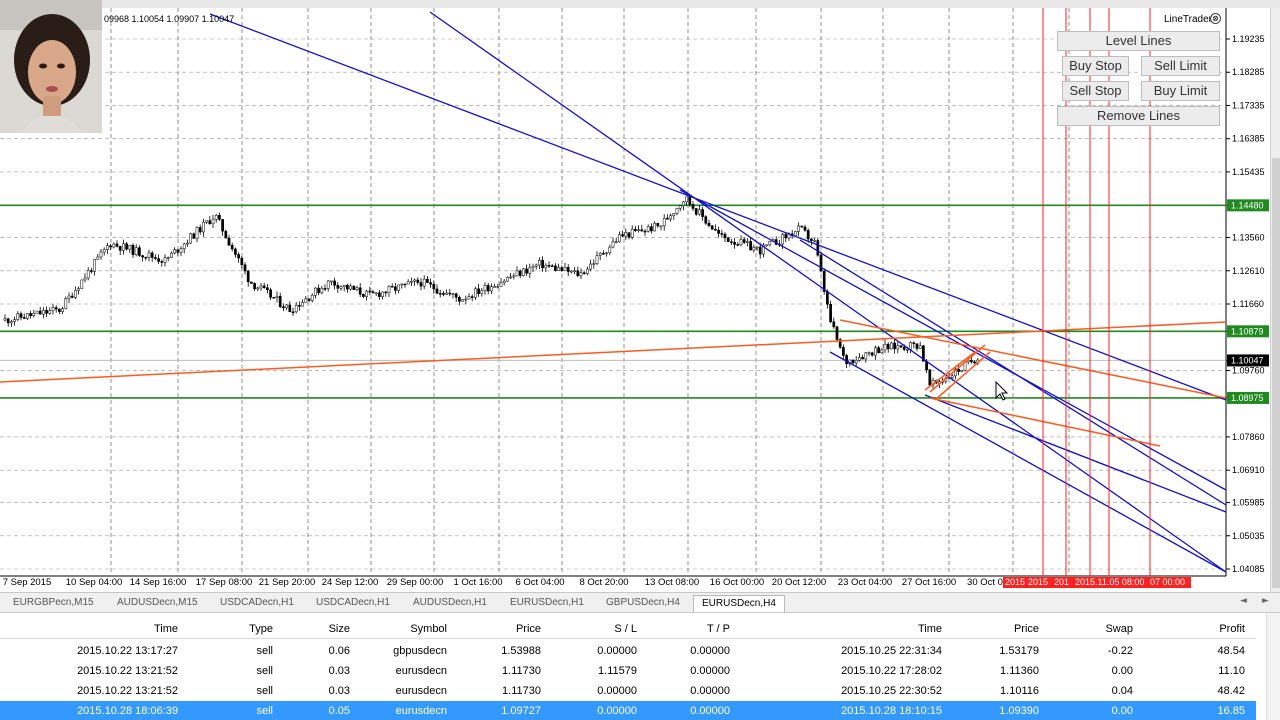 The image size is (1280, 720). Describe the element at coordinates (1247, 205) in the screenshot. I see `level-price-tag-label: 1.14480` at that location.